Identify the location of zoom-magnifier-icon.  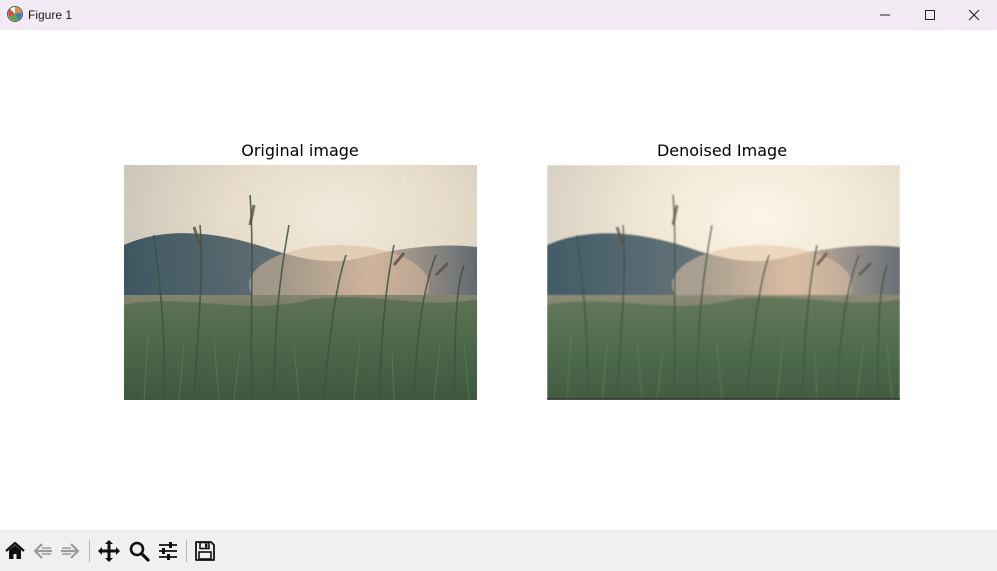
(139, 551).